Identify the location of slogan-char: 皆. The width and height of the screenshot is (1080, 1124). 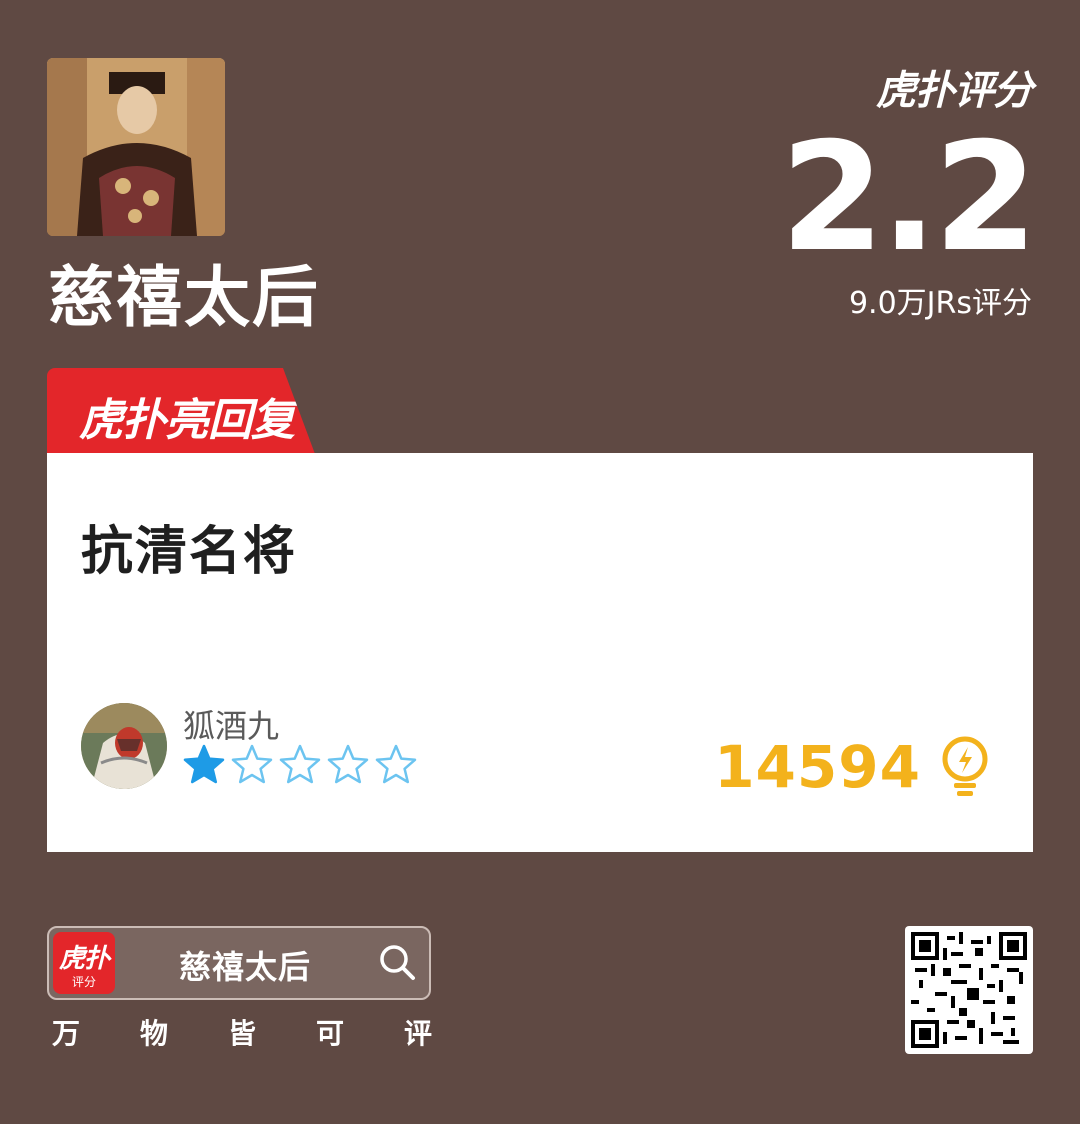
(241, 1033).